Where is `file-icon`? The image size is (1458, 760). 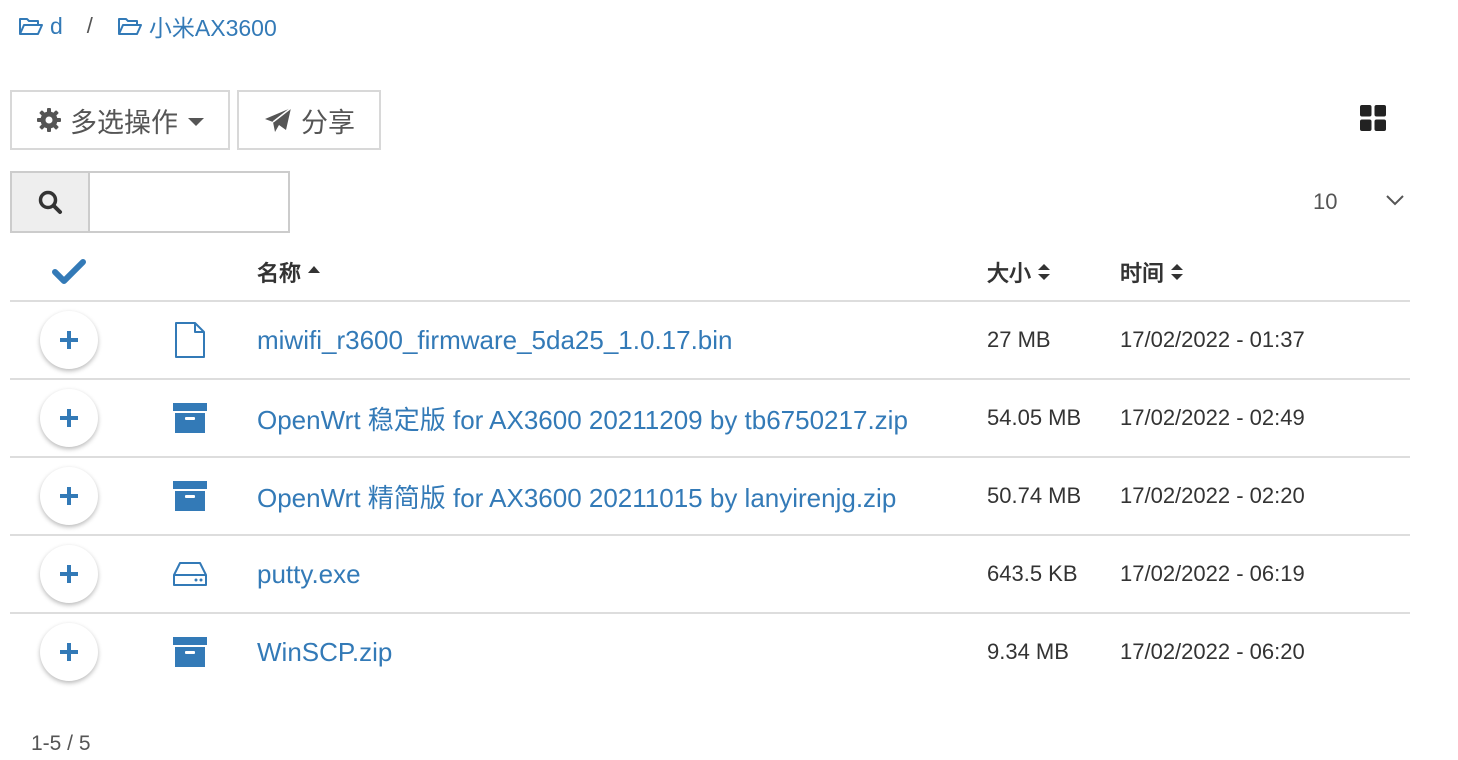
file-icon is located at coordinates (190, 340).